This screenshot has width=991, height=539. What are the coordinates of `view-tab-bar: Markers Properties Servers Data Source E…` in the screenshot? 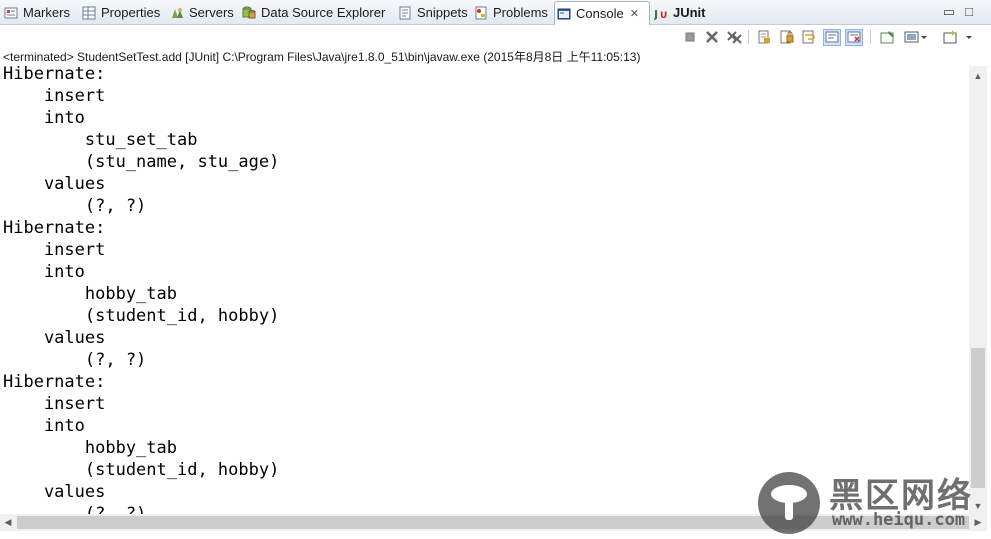 It's located at (495, 12).